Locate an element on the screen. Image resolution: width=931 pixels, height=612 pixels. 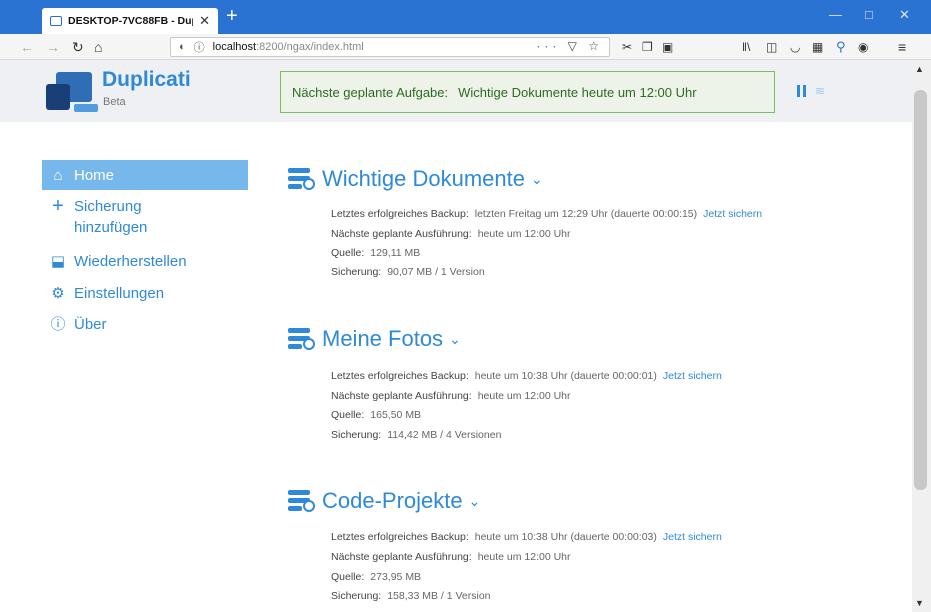
close-window-button: ✕ is located at coordinates (904, 15).